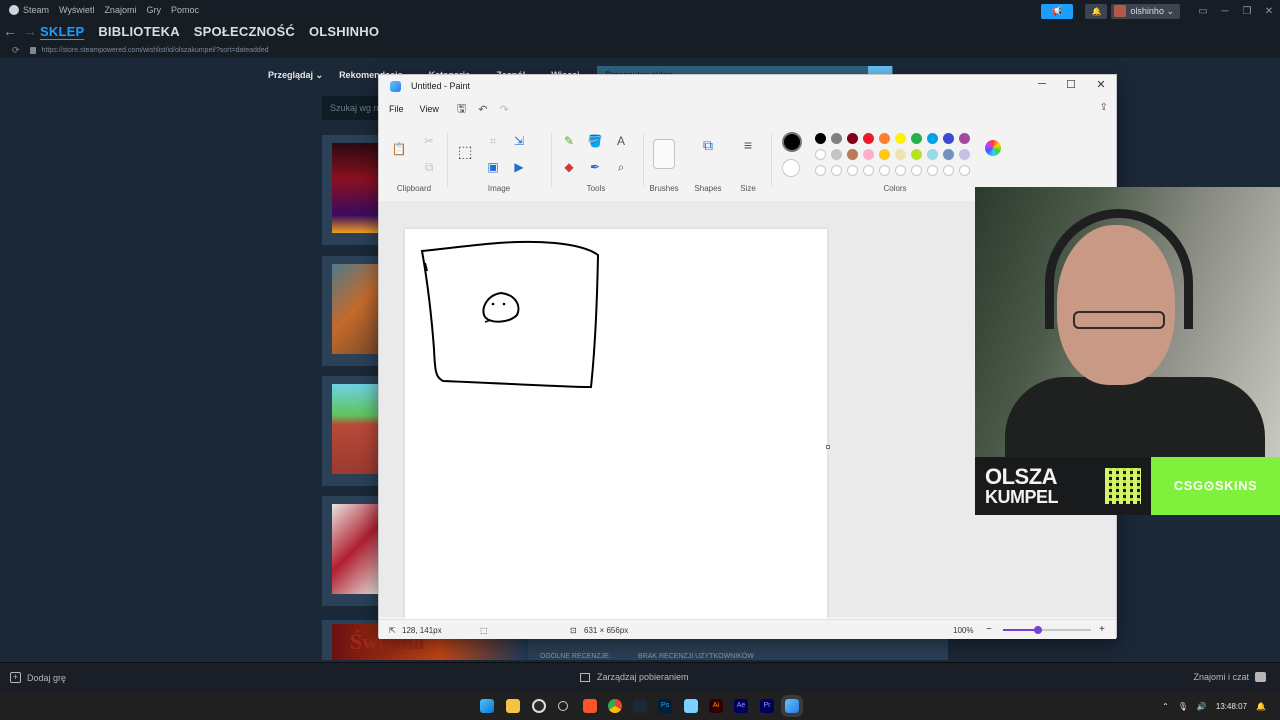  What do you see at coordinates (989, 629) in the screenshot?
I see `zoom-out-icon: −` at bounding box center [989, 629].